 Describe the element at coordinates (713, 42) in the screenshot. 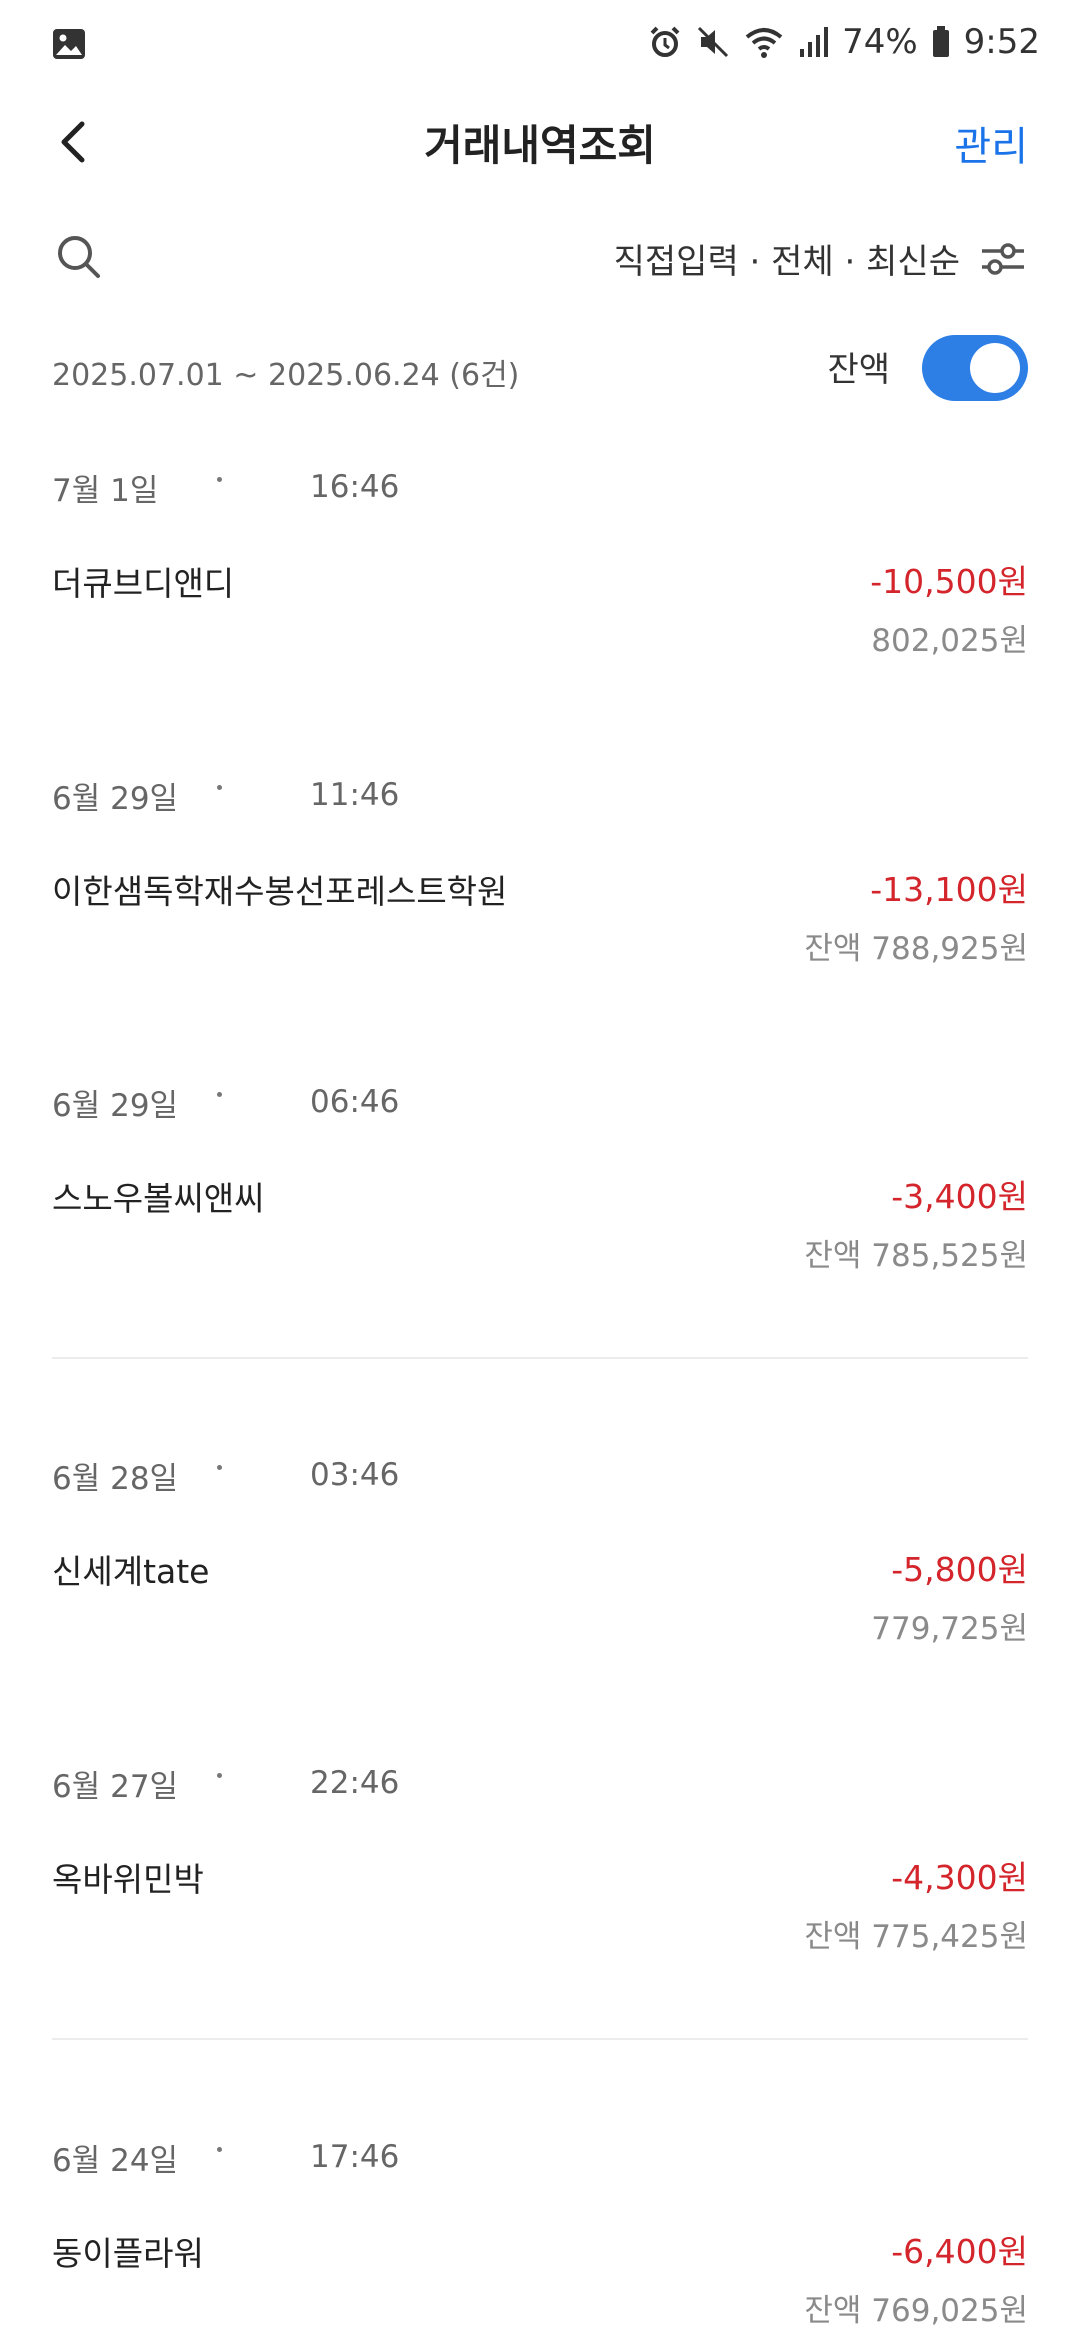

I see `mute-icon` at that location.